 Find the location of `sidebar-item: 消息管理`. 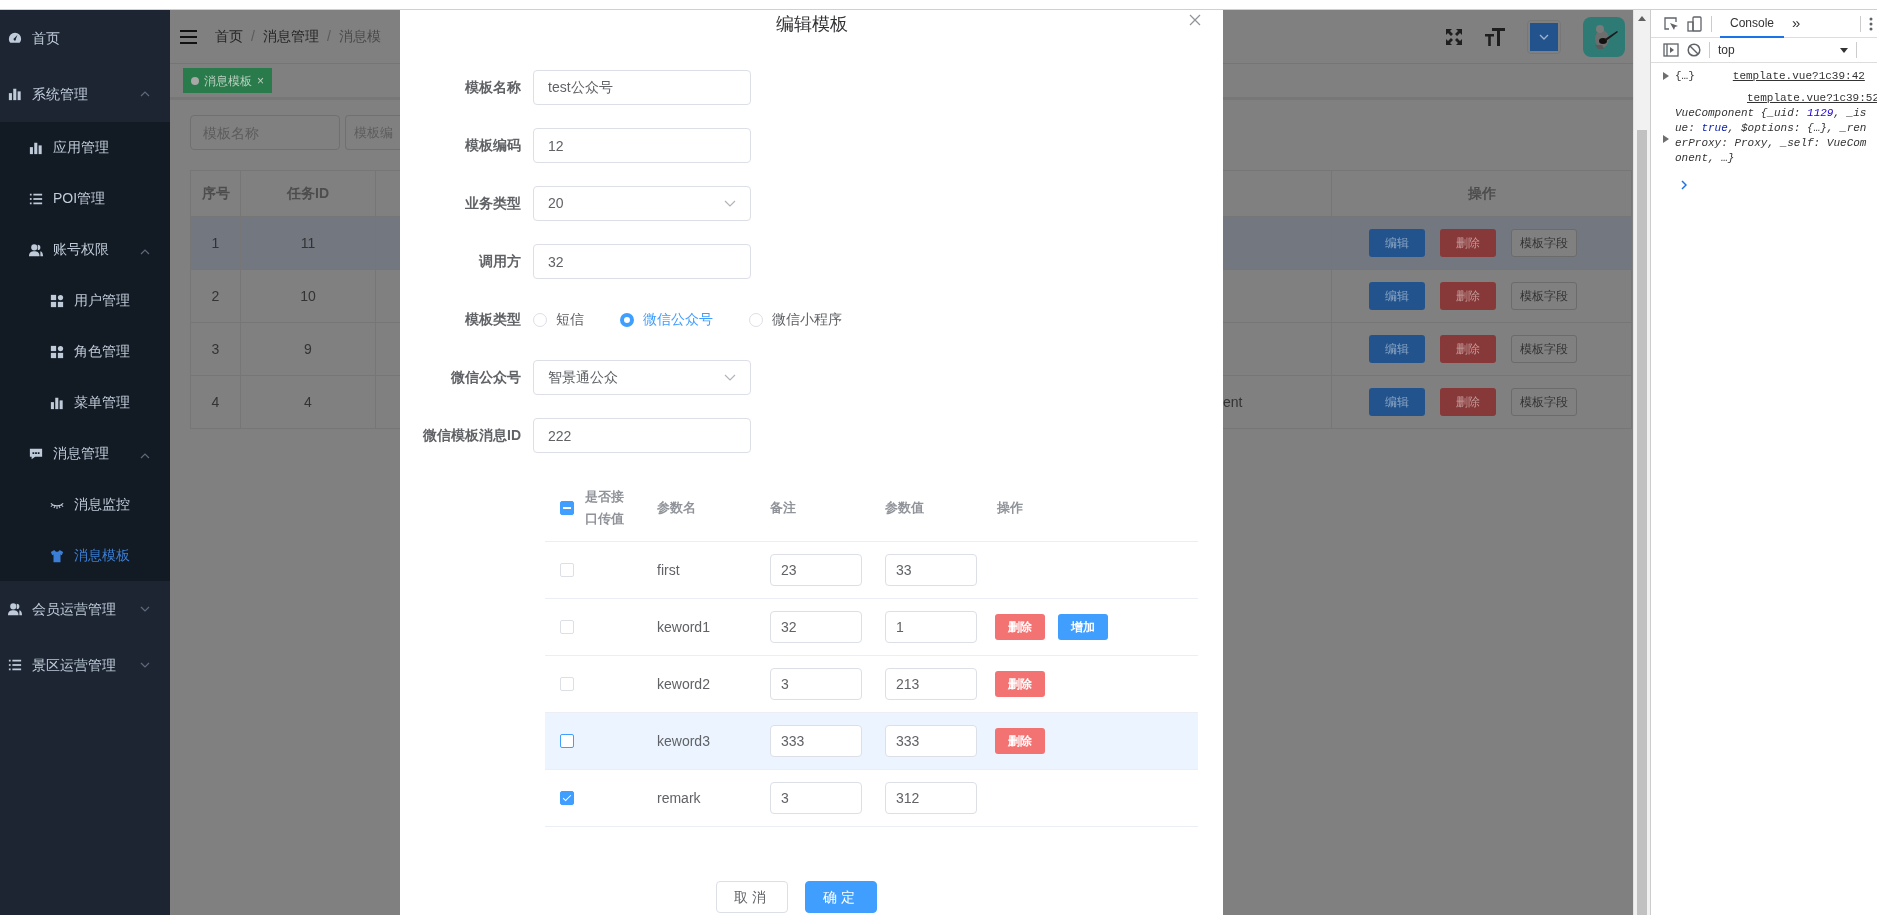

sidebar-item: 消息管理 is located at coordinates (85, 453).